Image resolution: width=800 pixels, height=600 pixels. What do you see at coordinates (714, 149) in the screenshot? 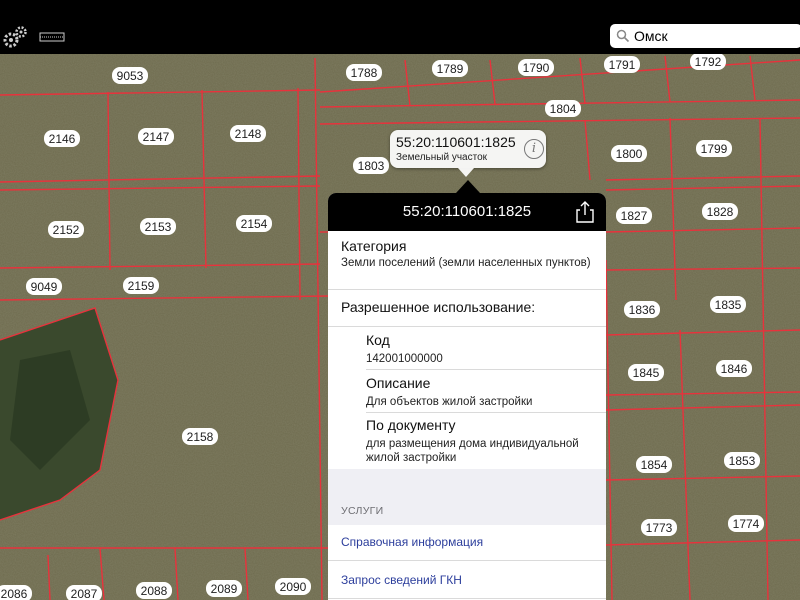
I see `parcel-number-label: 1799` at bounding box center [714, 149].